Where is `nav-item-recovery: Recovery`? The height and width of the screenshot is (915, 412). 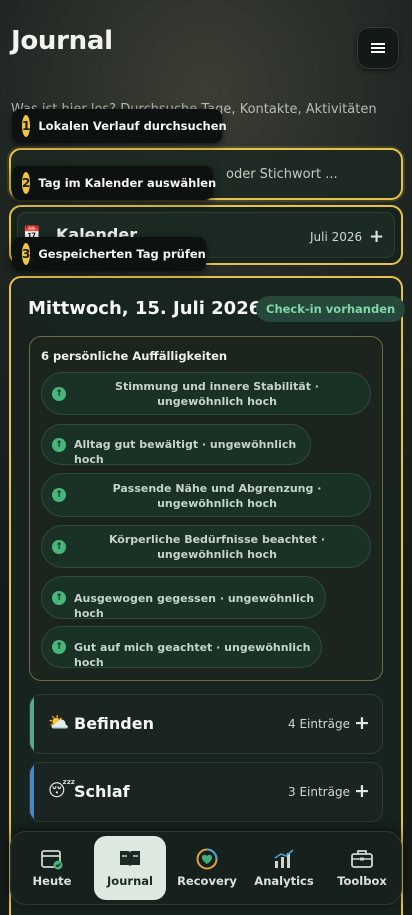
nav-item-recovery: Recovery is located at coordinates (207, 868).